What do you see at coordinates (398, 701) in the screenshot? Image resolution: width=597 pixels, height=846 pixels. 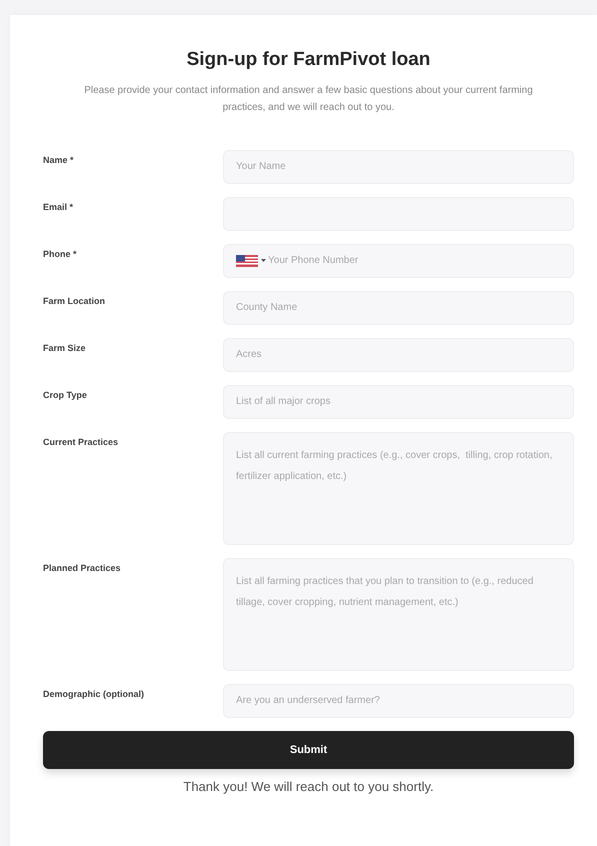 I see `input-field: Are you an underserved farmer?` at bounding box center [398, 701].